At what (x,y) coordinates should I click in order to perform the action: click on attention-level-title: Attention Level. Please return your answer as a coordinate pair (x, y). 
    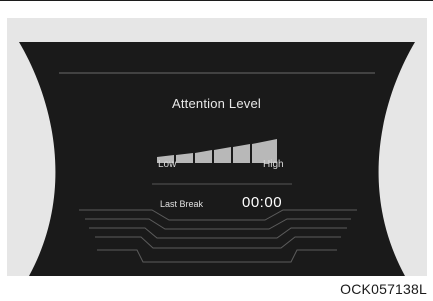
    Looking at the image, I should click on (216, 103).